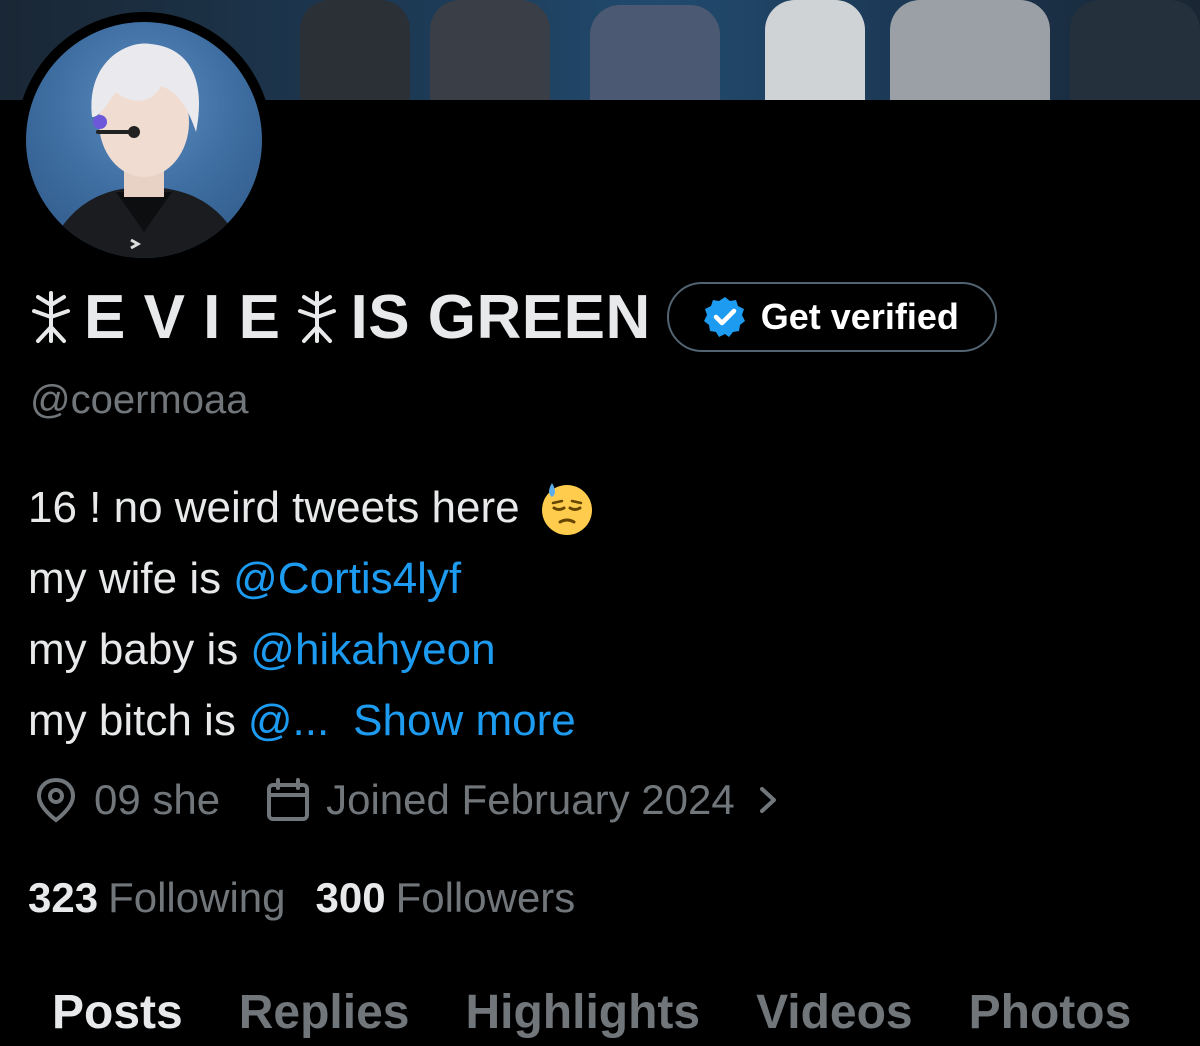  Describe the element at coordinates (133, 649) in the screenshot. I see `bio-text: my baby is` at that location.